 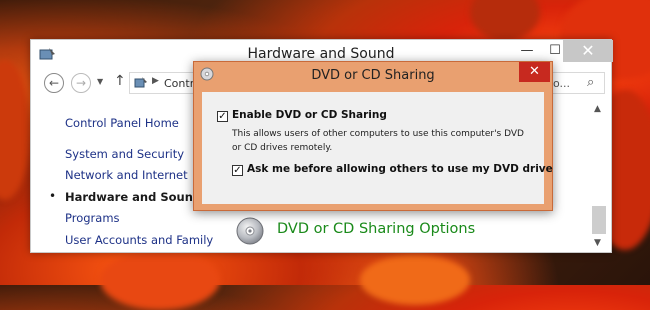 I want to click on vertical-scrollbar: ▲ ▼, so click(x=599, y=177).